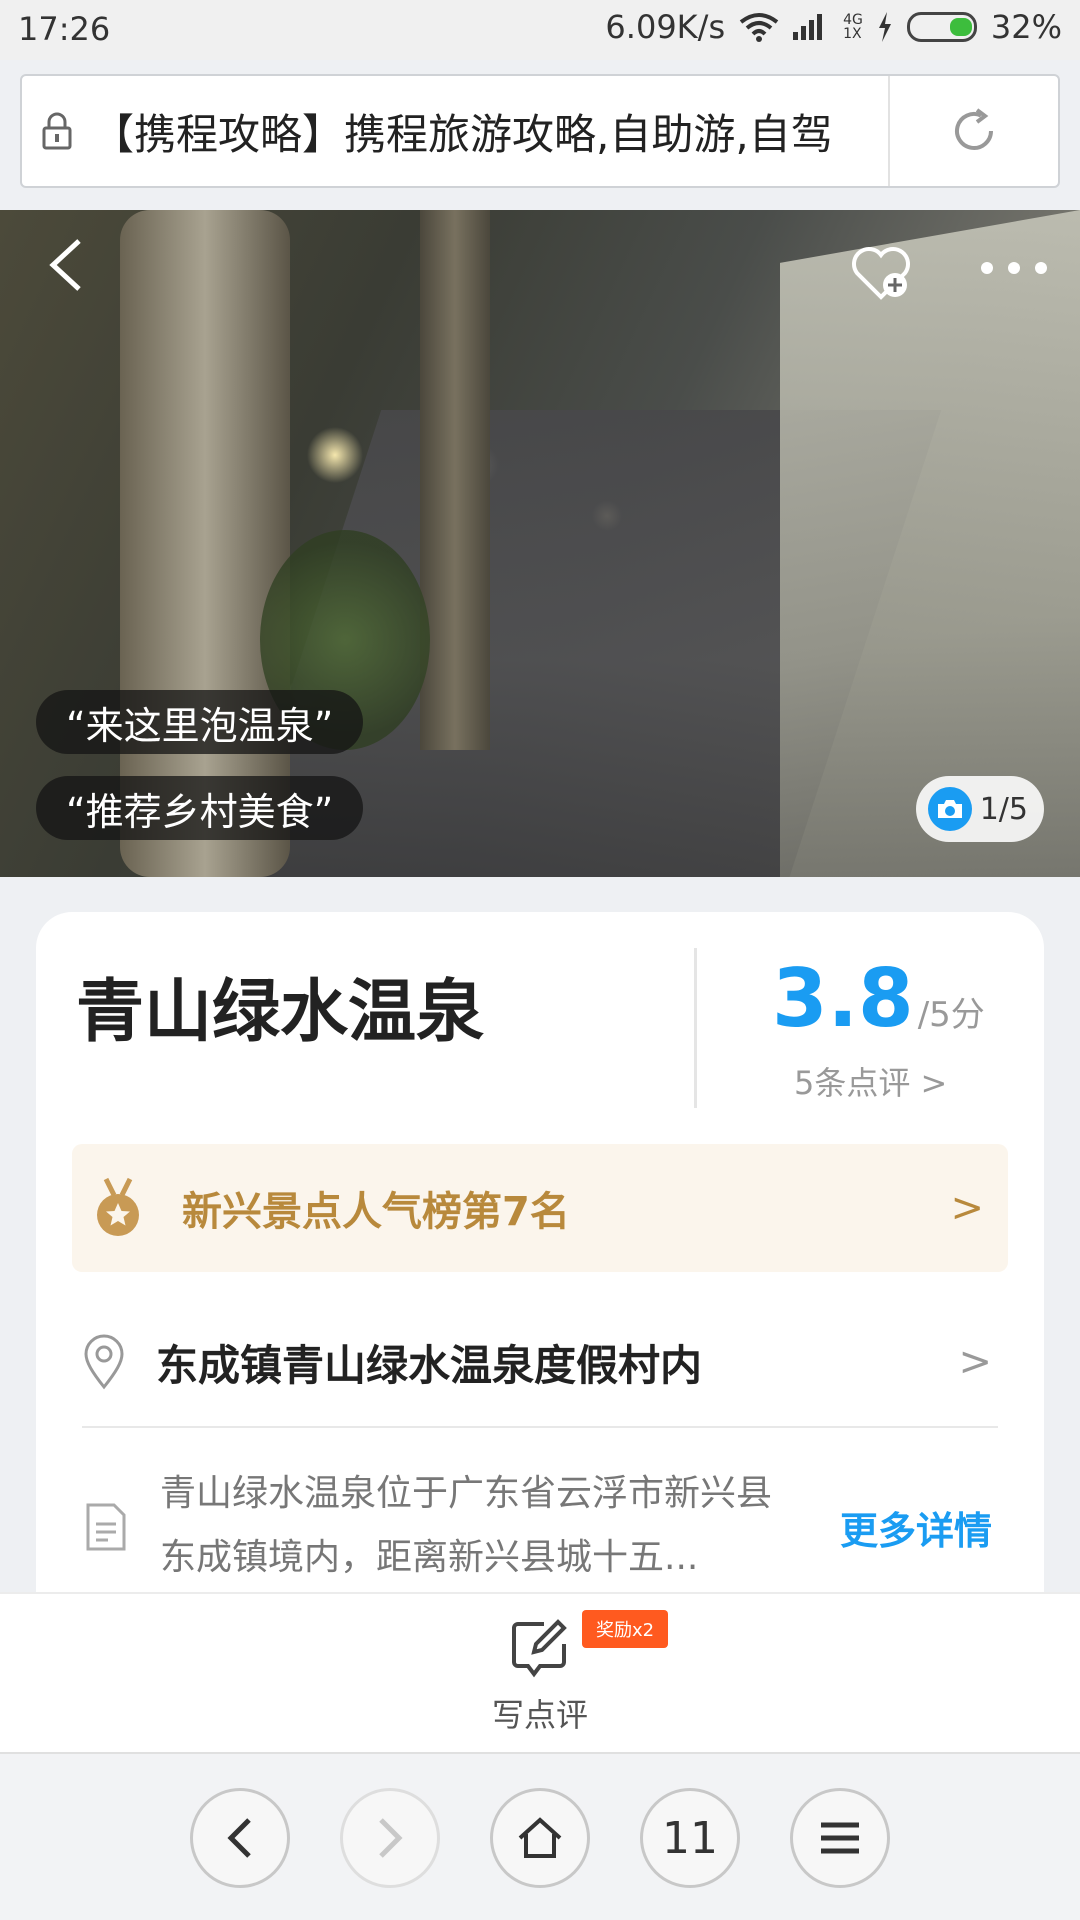 This screenshot has width=1080, height=1920. I want to click on heart-plus-icon, so click(881, 273).